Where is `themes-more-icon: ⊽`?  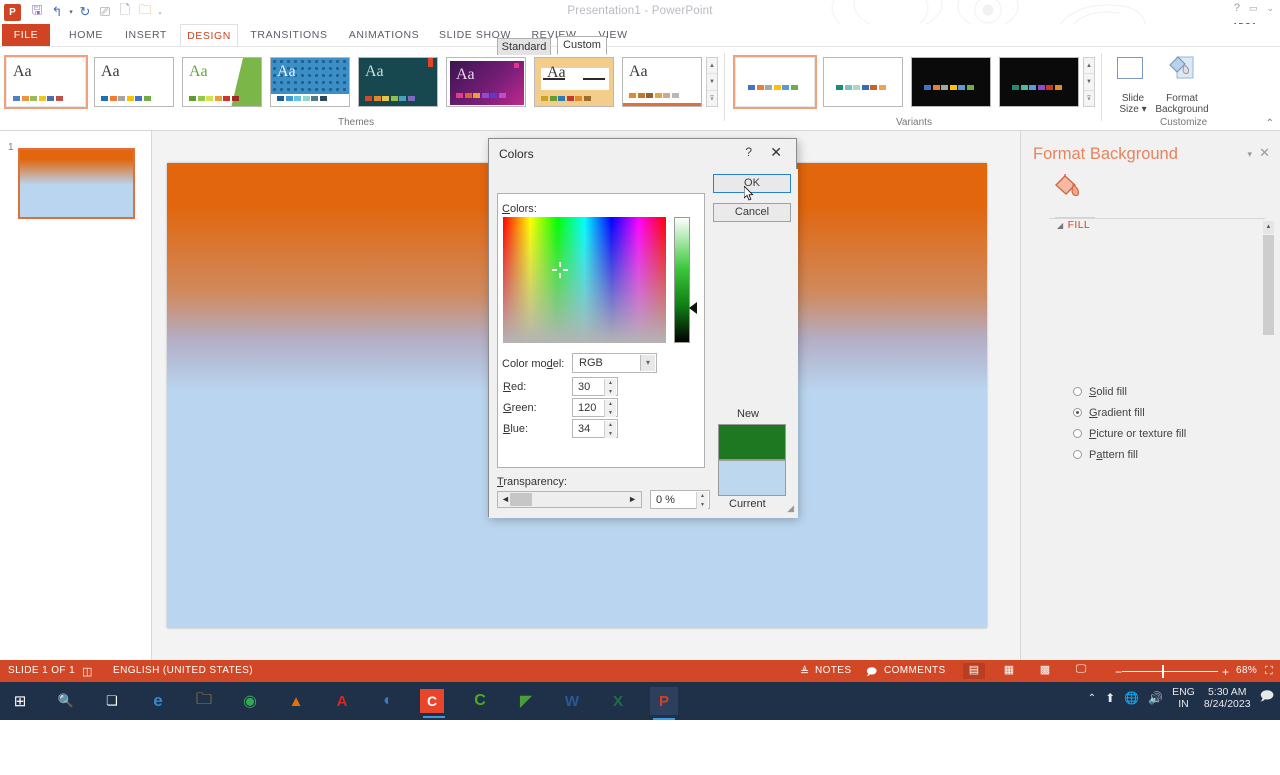 themes-more-icon: ⊽ is located at coordinates (712, 98).